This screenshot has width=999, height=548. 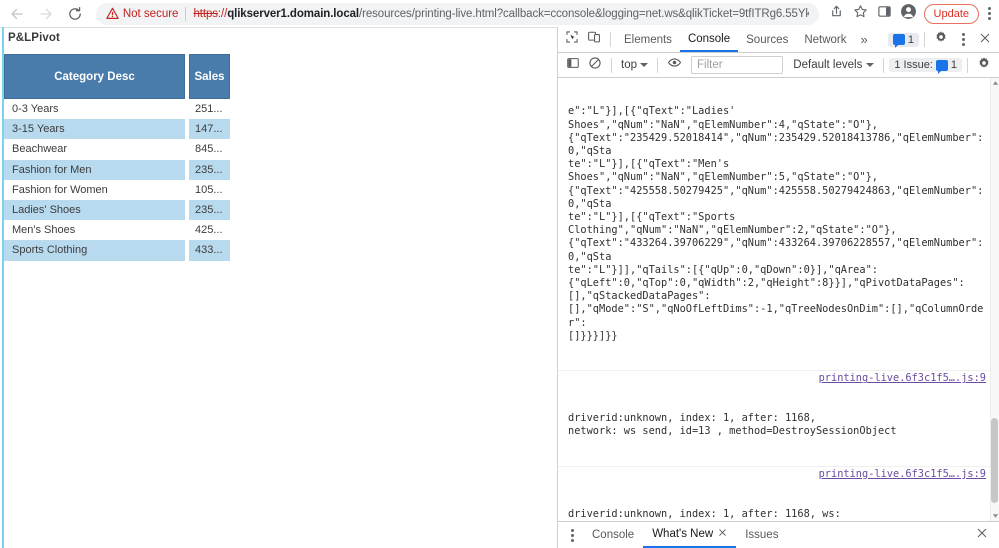 What do you see at coordinates (994, 299) in the screenshot?
I see `console-scrollbar` at bounding box center [994, 299].